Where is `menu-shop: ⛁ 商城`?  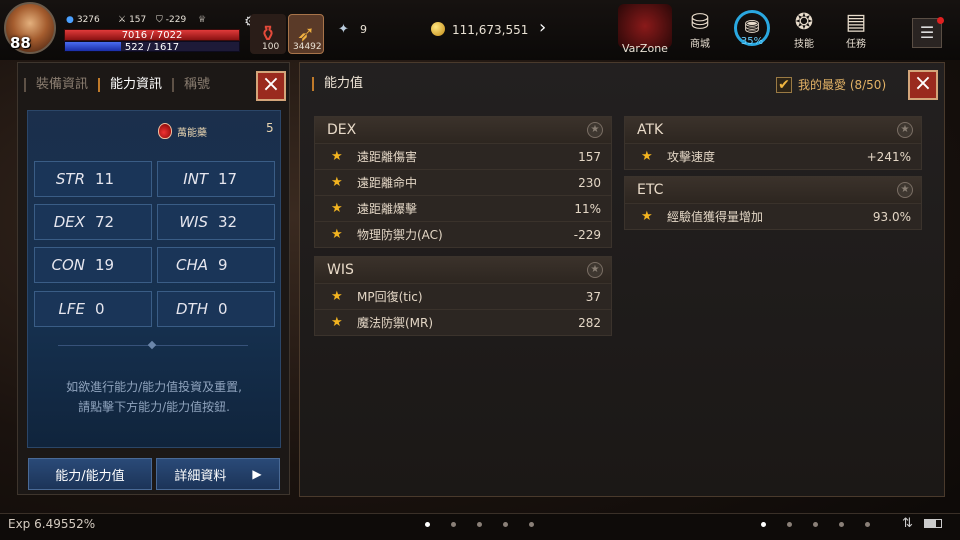
menu-shop: ⛁ 商城 is located at coordinates (700, 30).